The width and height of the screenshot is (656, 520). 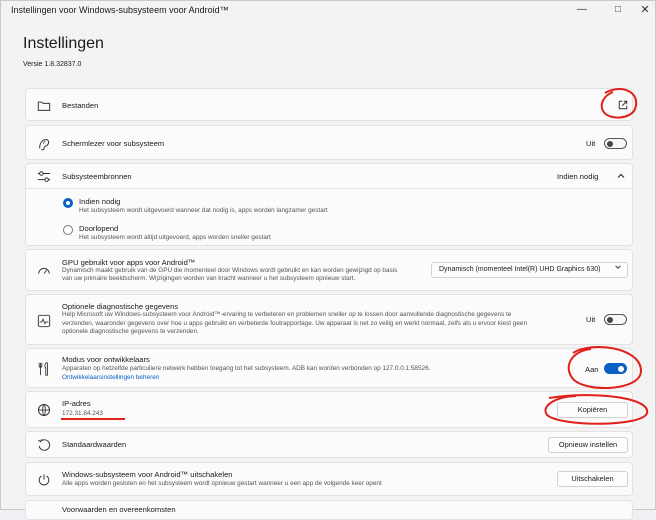 What do you see at coordinates (329, 510) in the screenshot?
I see `terms-row: Voorwaarden en overeenkomsten` at bounding box center [329, 510].